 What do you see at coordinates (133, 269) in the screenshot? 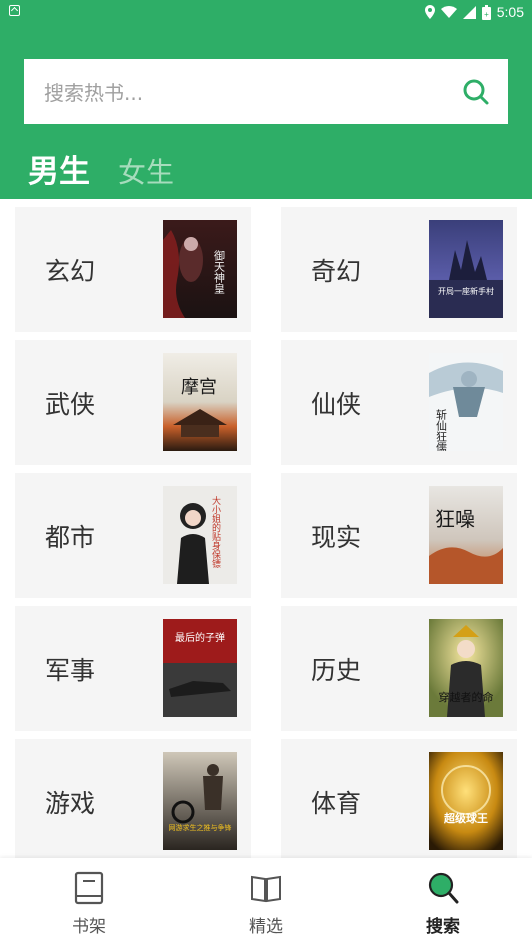
I see `category-card-xuanhuan: 玄幻 御天神皇` at bounding box center [133, 269].